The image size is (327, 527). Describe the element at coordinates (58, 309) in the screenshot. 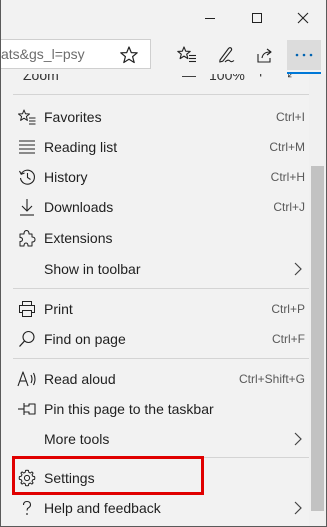

I see `menu-item-label: Print` at that location.